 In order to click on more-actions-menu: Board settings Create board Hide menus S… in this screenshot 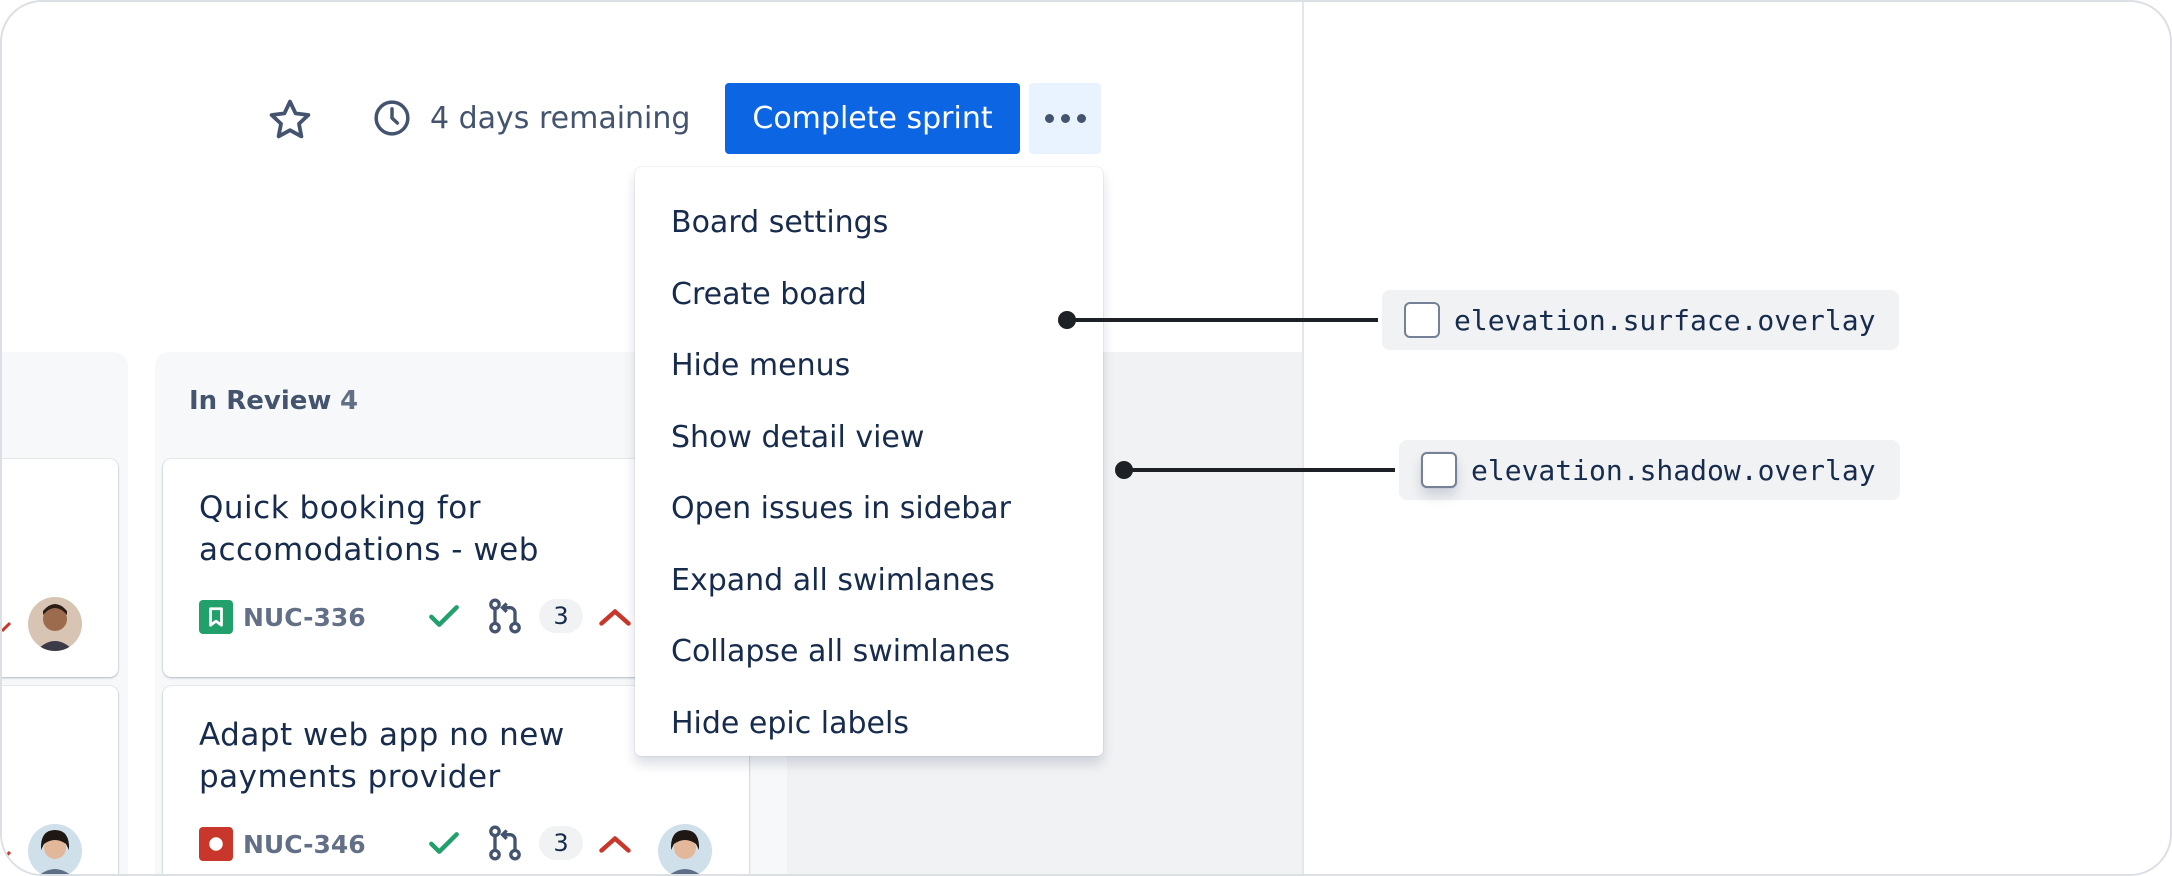, I will do `click(869, 461)`.